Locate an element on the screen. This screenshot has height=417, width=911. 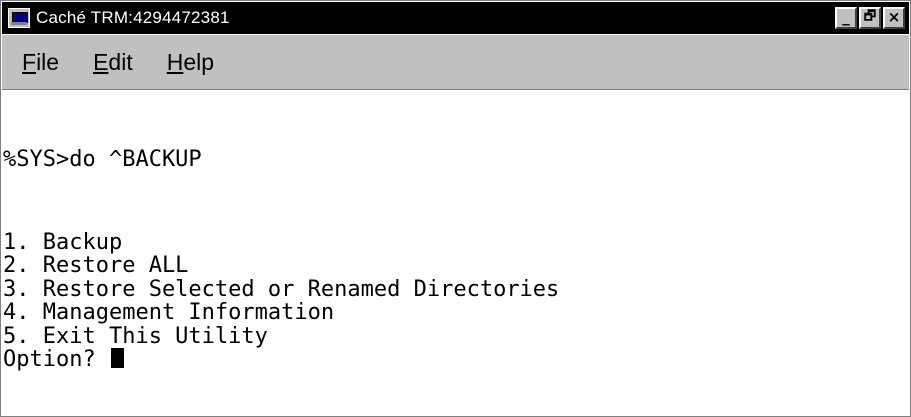
terminal-app-icon is located at coordinates (19, 18).